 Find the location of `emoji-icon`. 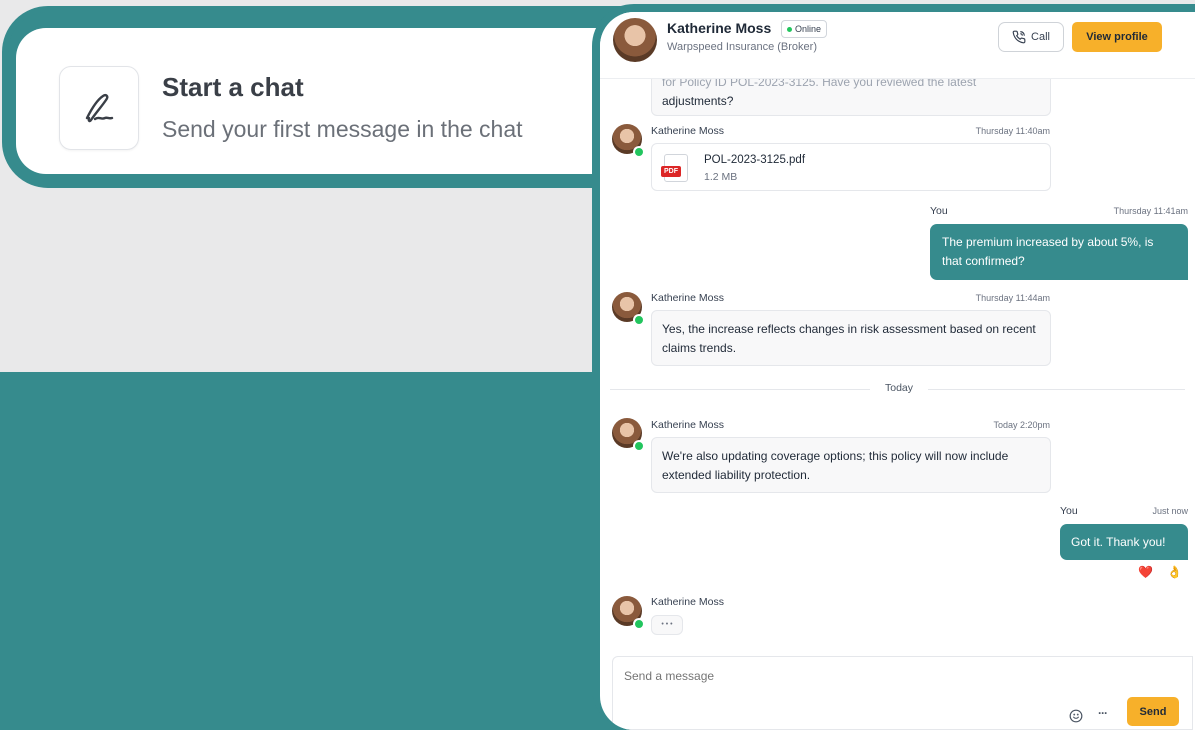

emoji-icon is located at coordinates (1076, 718).